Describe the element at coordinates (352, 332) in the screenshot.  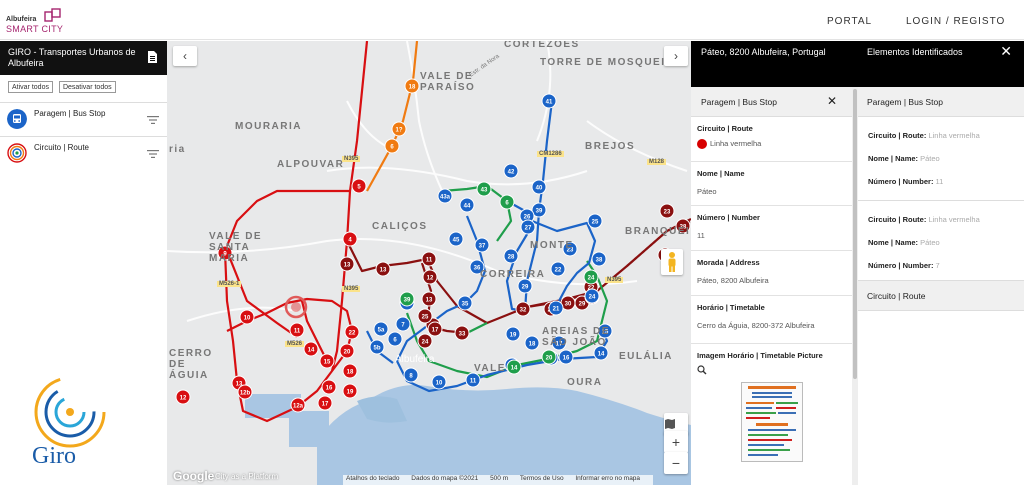
I see `bus-stop-marker-red: 22` at that location.